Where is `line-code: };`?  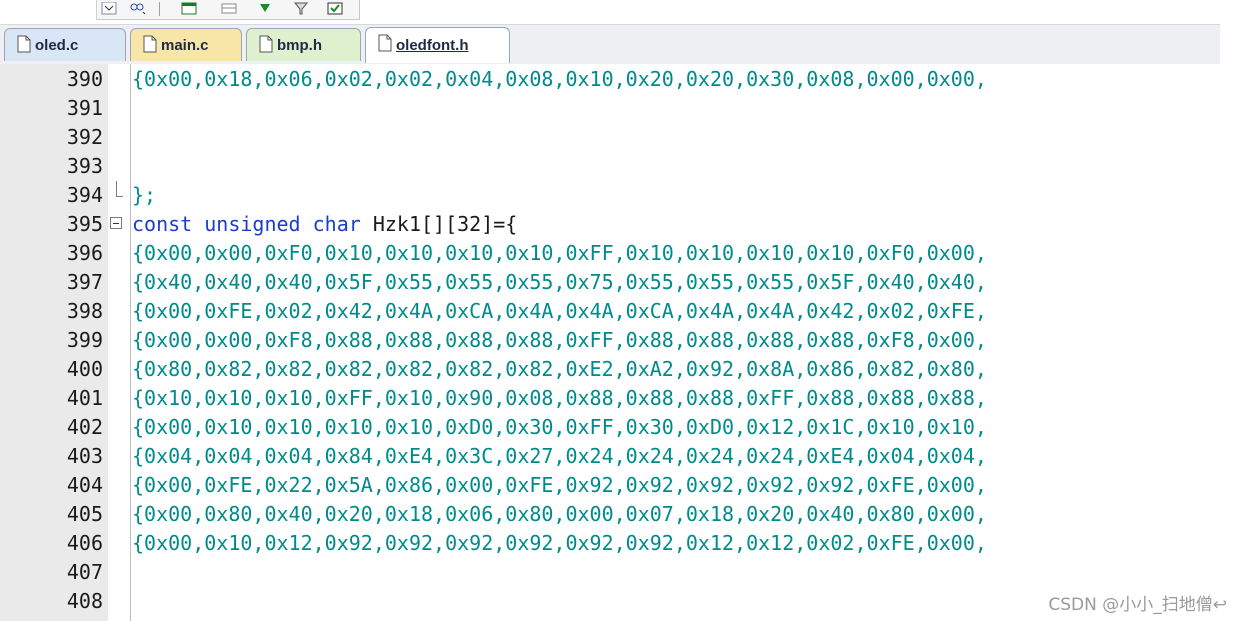
line-code: }; is located at coordinates (144, 195).